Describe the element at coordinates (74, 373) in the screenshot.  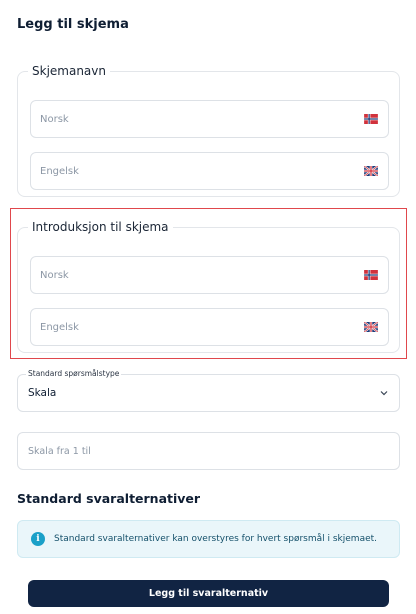
I see `question-type-label: Standard spørsmålstype` at that location.